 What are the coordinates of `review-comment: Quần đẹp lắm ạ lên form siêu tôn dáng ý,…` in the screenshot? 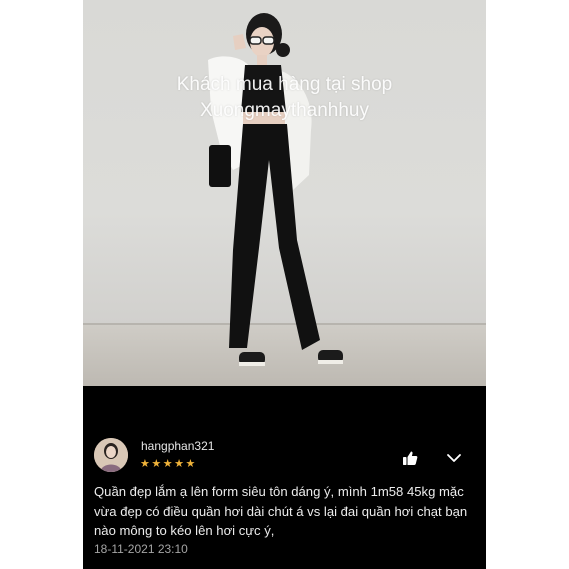 It's located at (281, 511).